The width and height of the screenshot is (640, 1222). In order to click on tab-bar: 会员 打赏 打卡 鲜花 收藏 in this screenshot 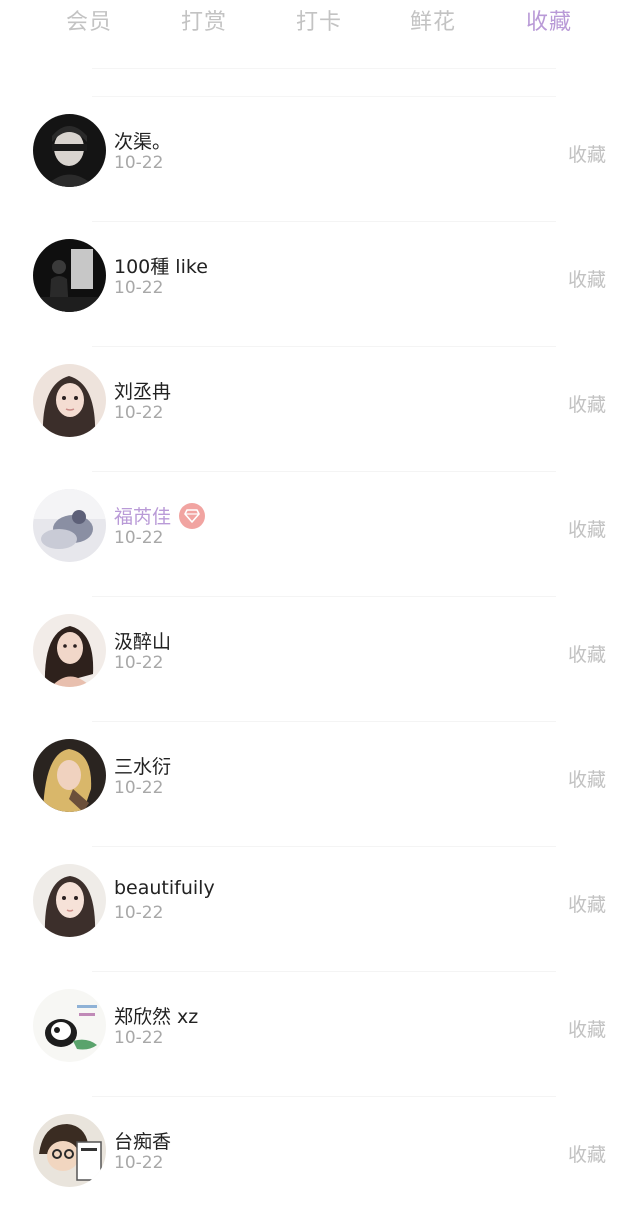, I will do `click(320, 22)`.